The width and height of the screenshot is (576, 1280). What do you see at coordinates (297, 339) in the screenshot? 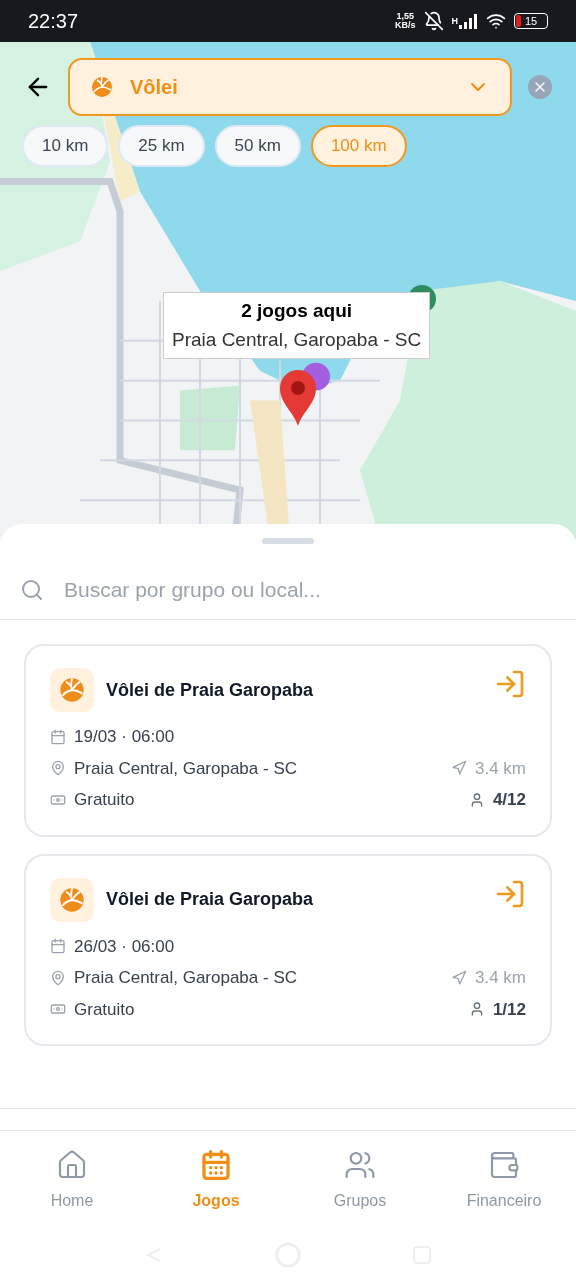
I see `callout-address: Praia Central, Garopaba - SC` at bounding box center [297, 339].